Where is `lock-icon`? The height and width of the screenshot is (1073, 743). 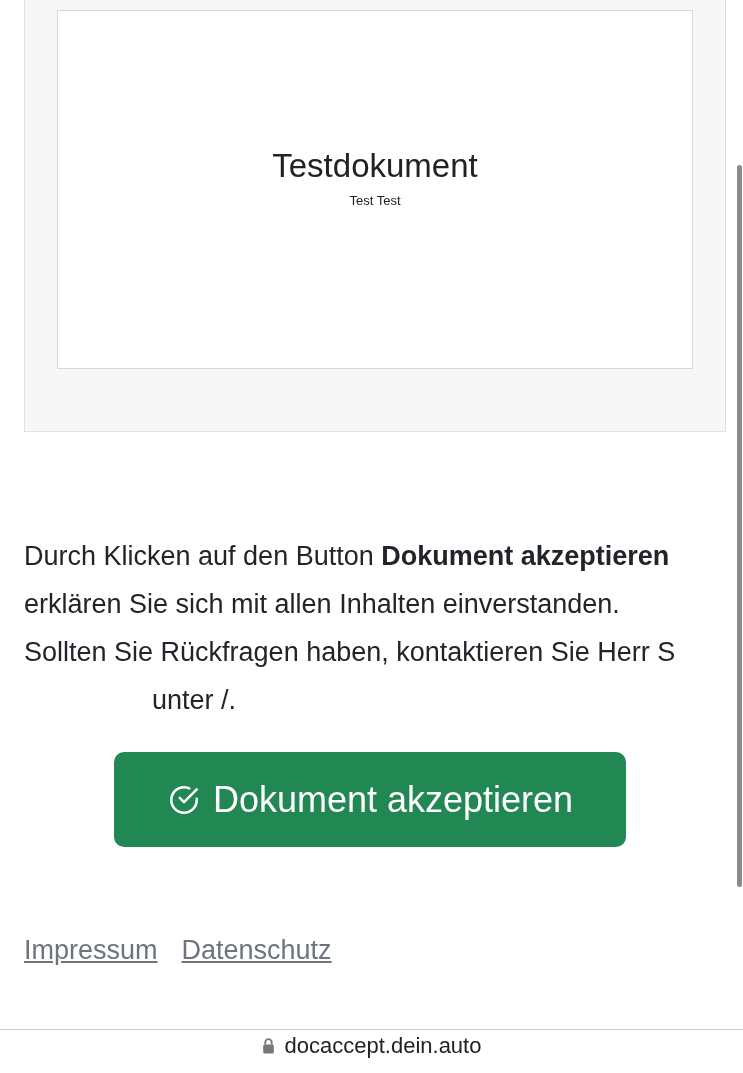
lock-icon is located at coordinates (268, 1045).